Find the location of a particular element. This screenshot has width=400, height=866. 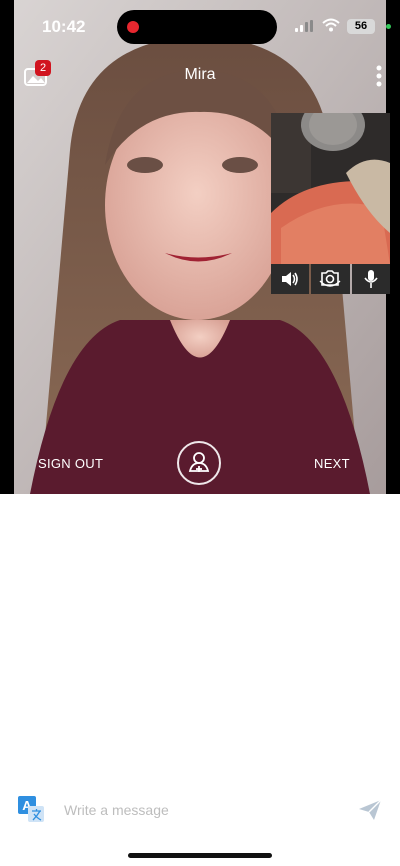

status-bar: 10:42 56 is located at coordinates (200, 27).